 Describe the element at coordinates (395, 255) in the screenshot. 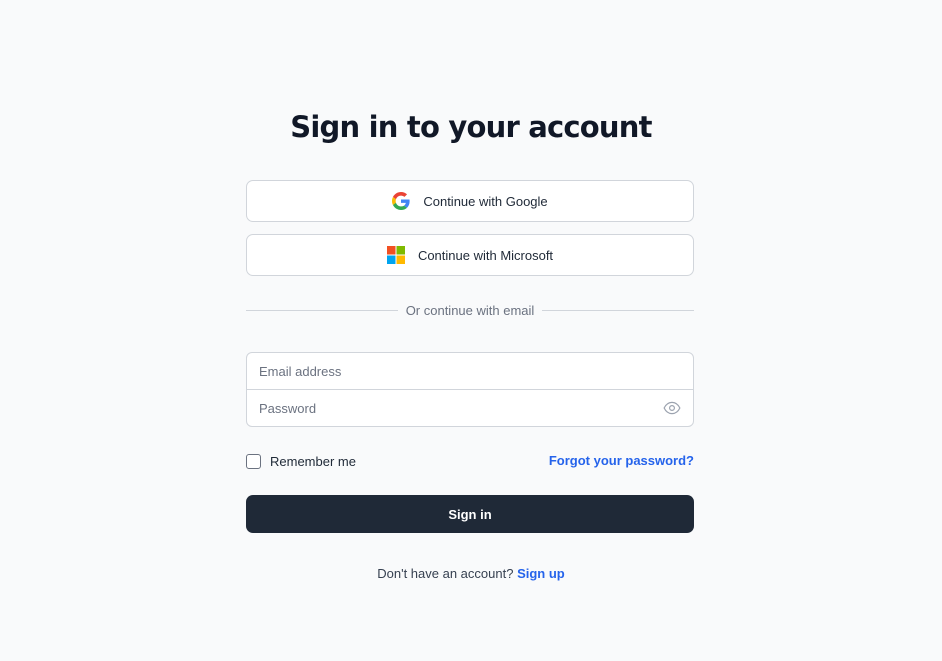

I see `microsoft-logo-icon` at that location.